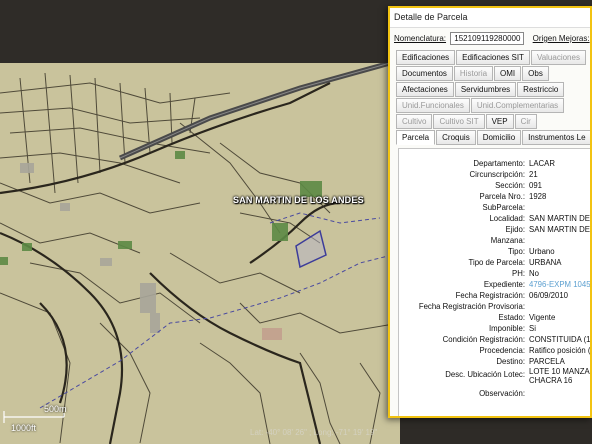  Describe the element at coordinates (535, 73) in the screenshot. I see `tab-obs: Obs` at that location.